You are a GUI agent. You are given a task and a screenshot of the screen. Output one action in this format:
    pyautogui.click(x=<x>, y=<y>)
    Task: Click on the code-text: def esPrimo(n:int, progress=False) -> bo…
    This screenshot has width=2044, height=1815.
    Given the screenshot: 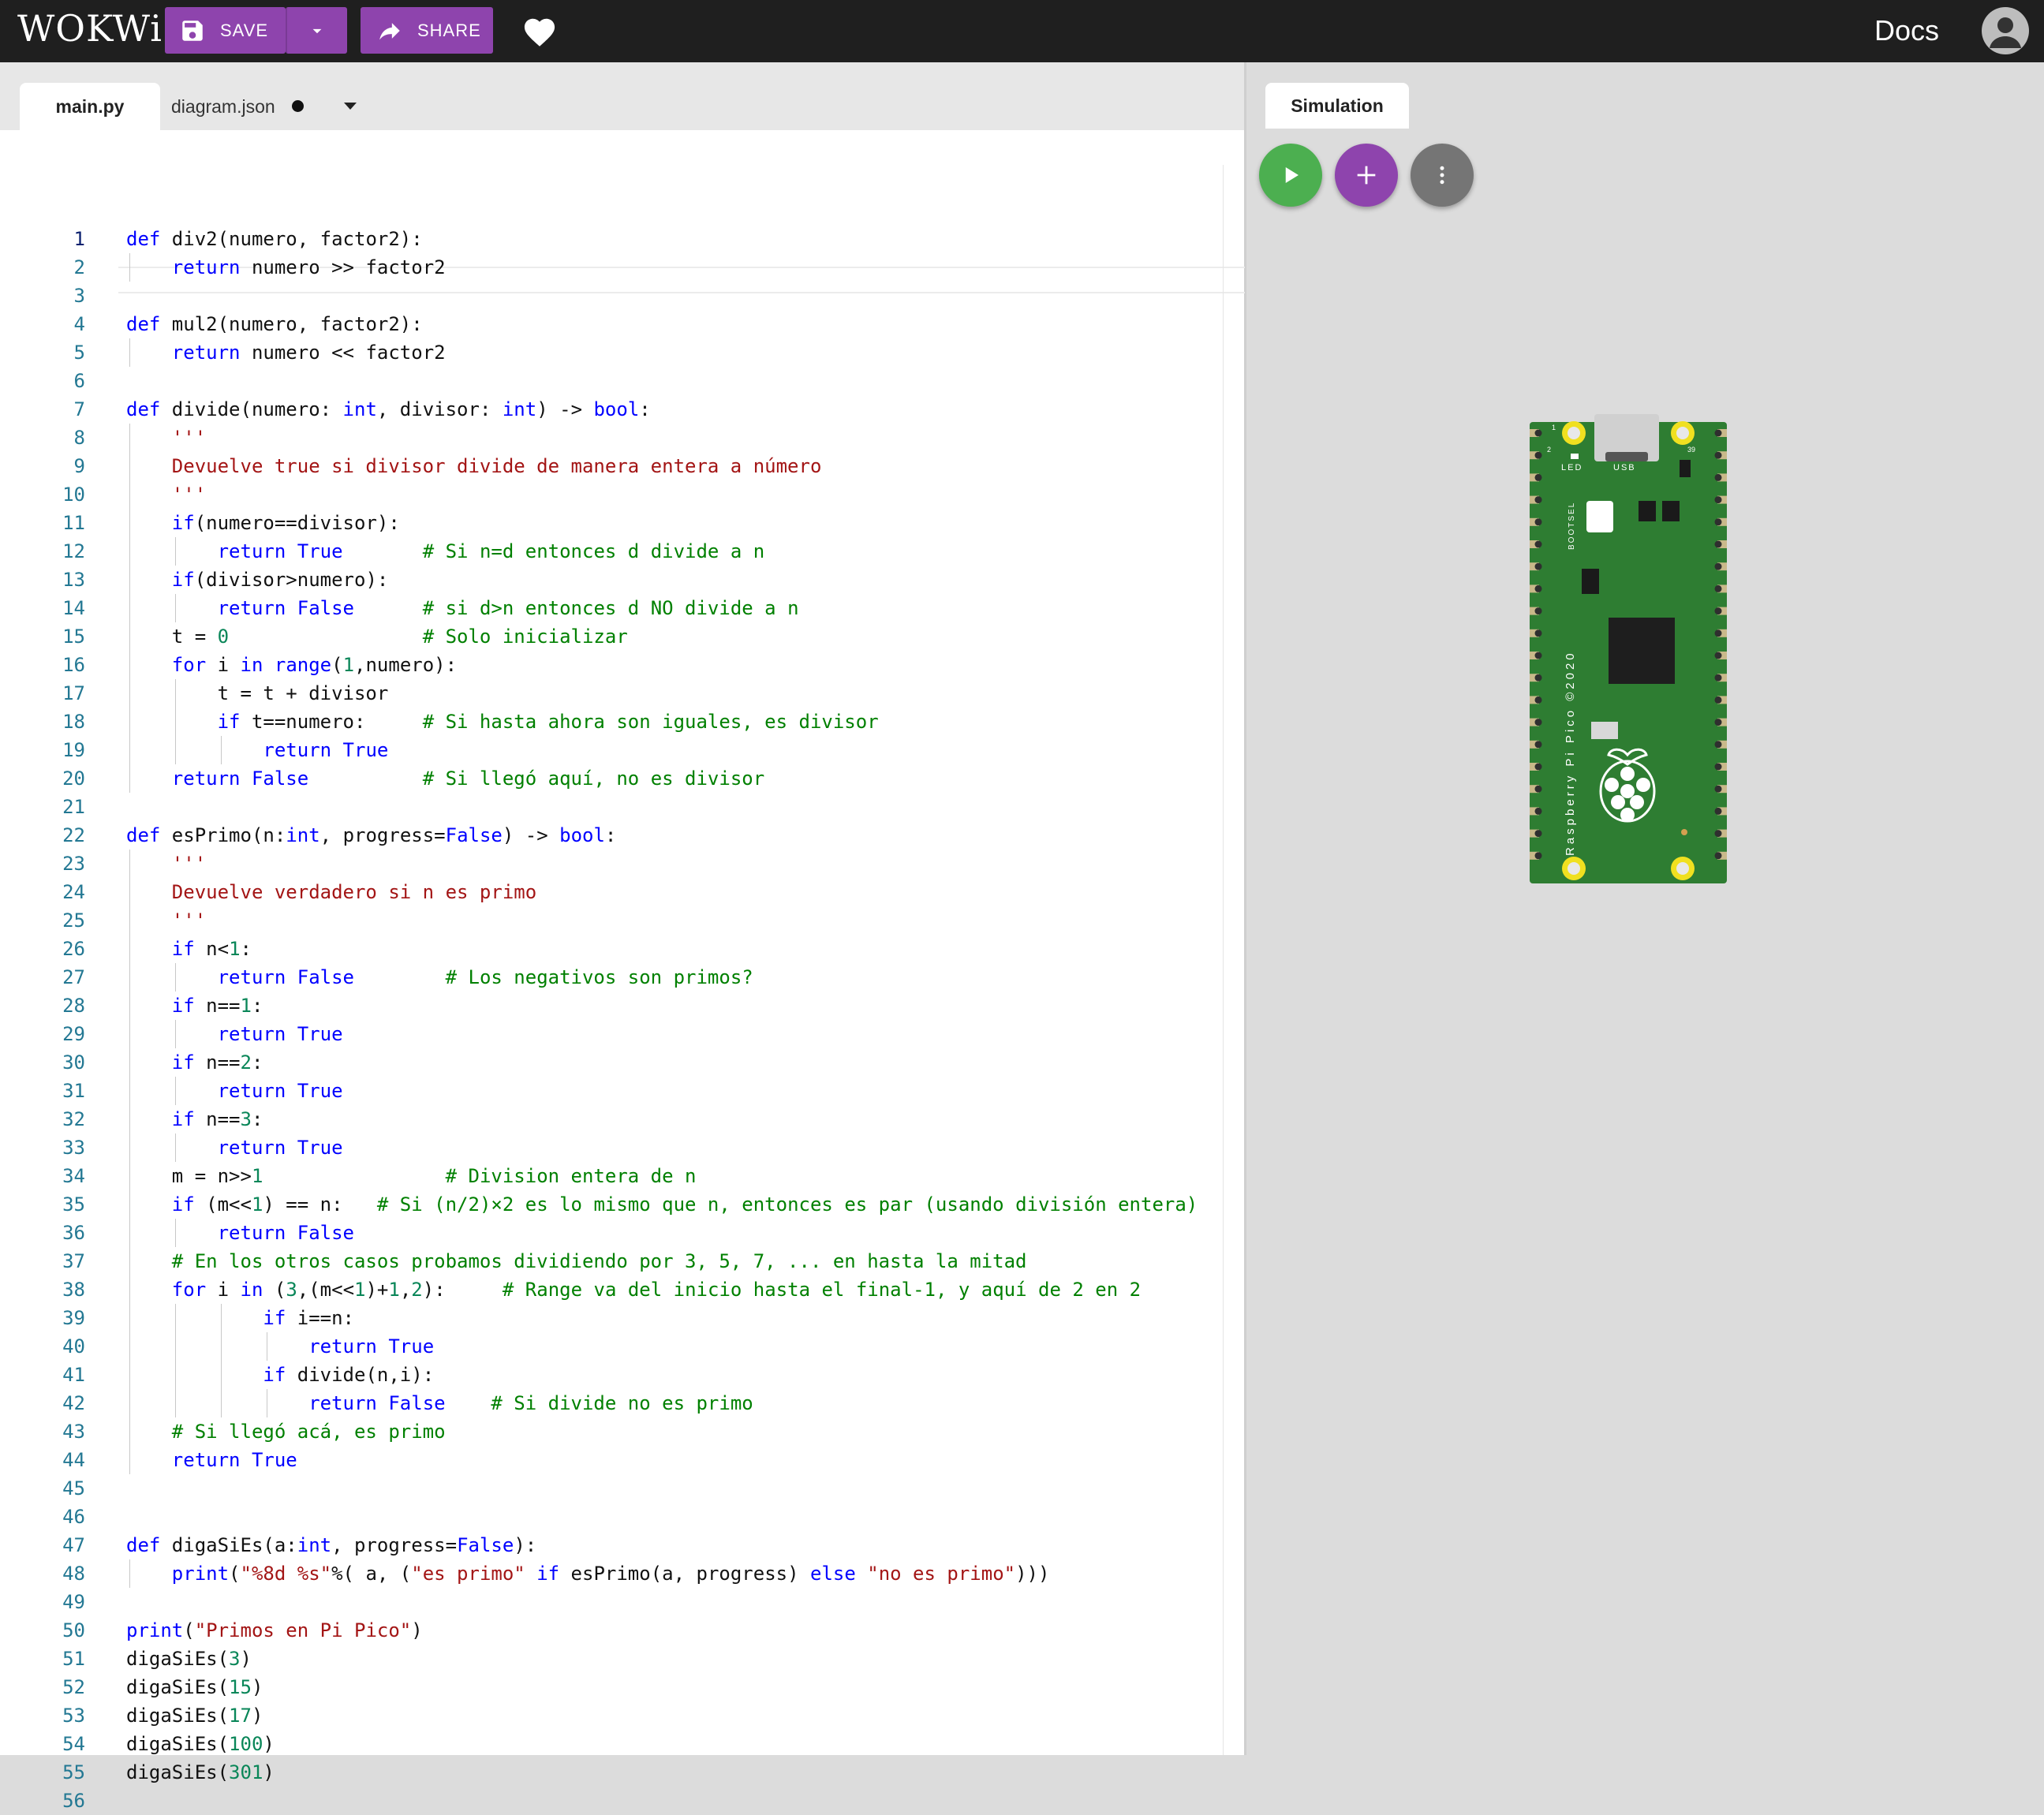 What is the action you would take?
    pyautogui.click(x=371, y=835)
    